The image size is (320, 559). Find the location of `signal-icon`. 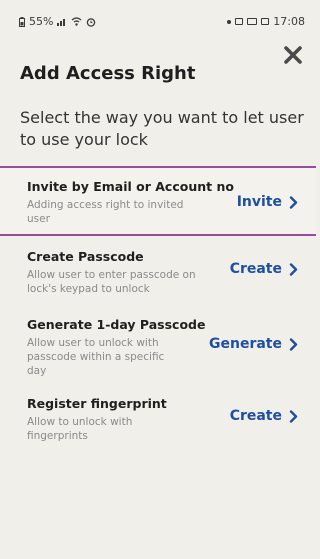

signal-icon is located at coordinates (61, 22).